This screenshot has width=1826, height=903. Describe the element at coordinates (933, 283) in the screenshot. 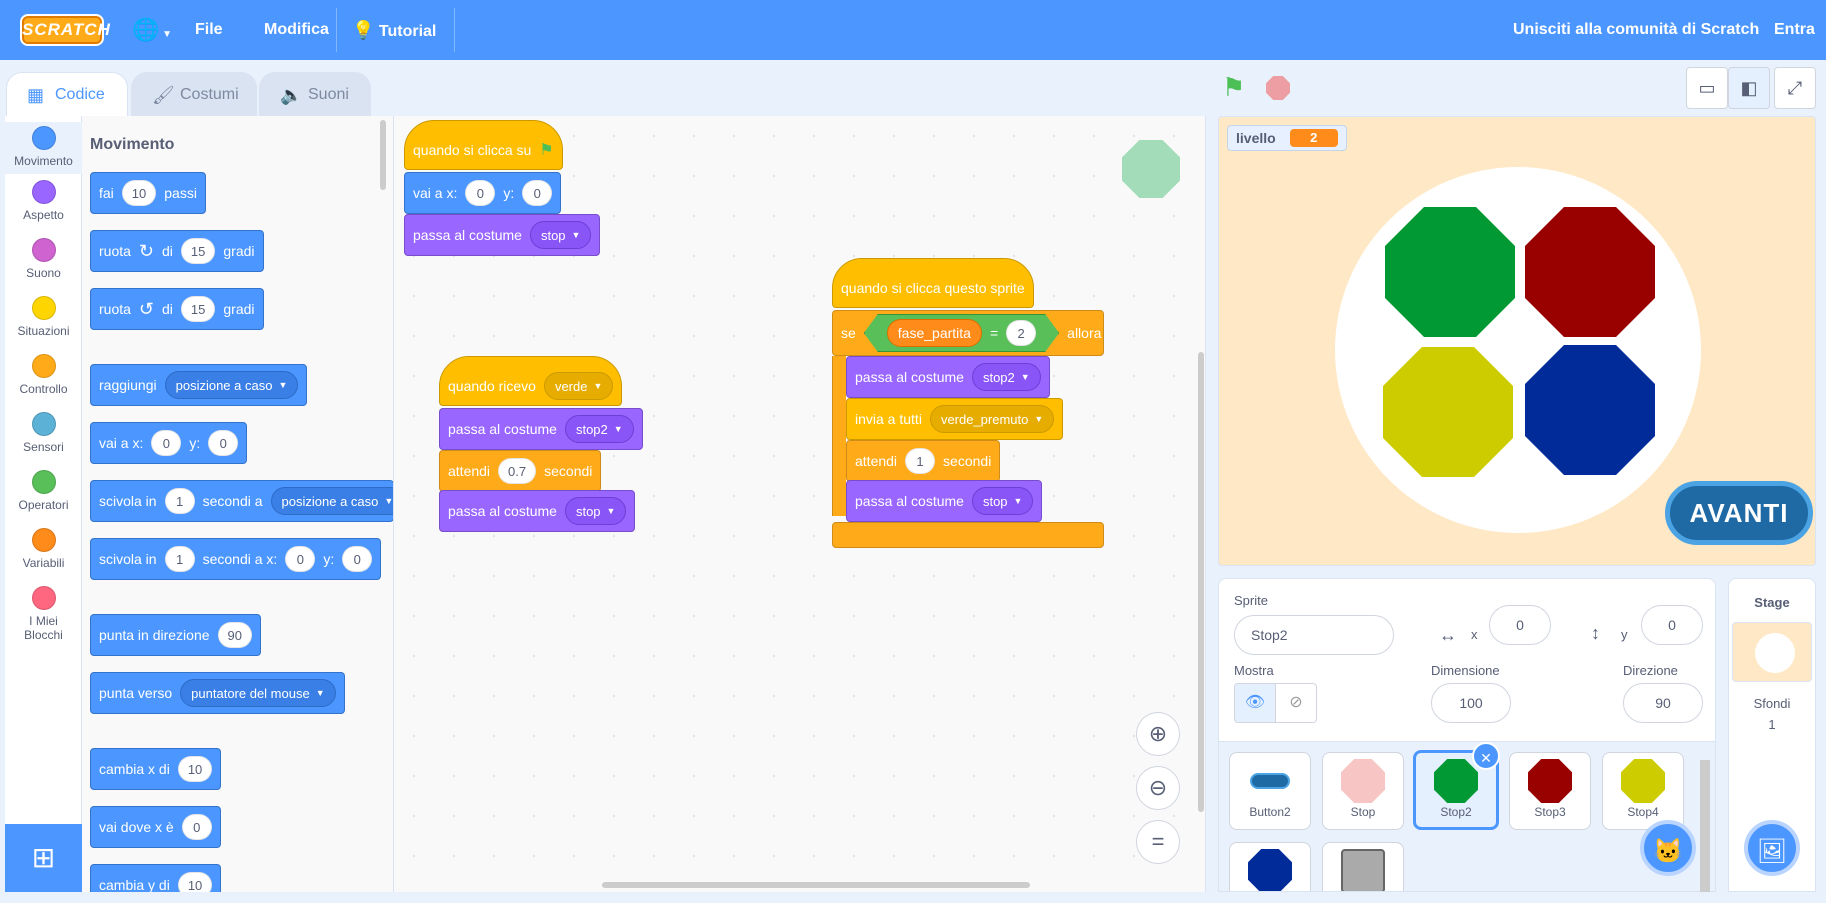

I see `block-when-sprite-clicked: quando si clicca questo sprite` at that location.